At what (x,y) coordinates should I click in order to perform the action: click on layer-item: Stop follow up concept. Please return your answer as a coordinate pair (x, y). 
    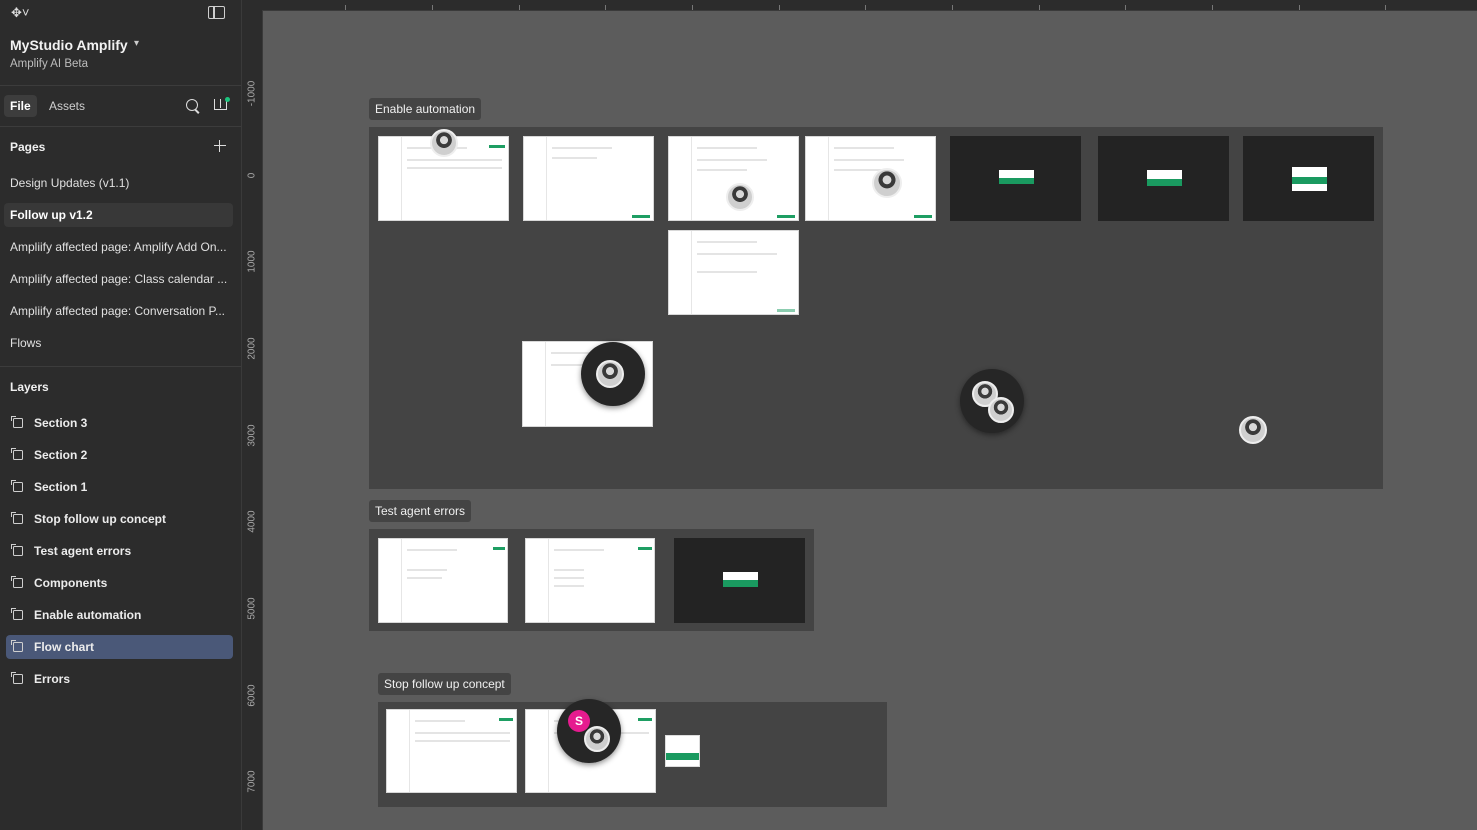
    Looking at the image, I should click on (119, 519).